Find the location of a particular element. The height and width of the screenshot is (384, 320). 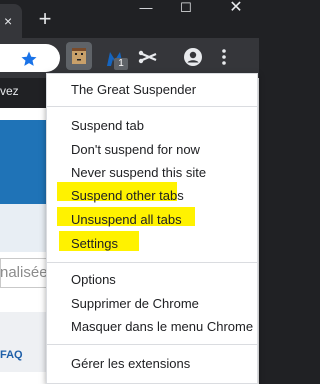

minimize-icon: — is located at coordinates (146, 9).